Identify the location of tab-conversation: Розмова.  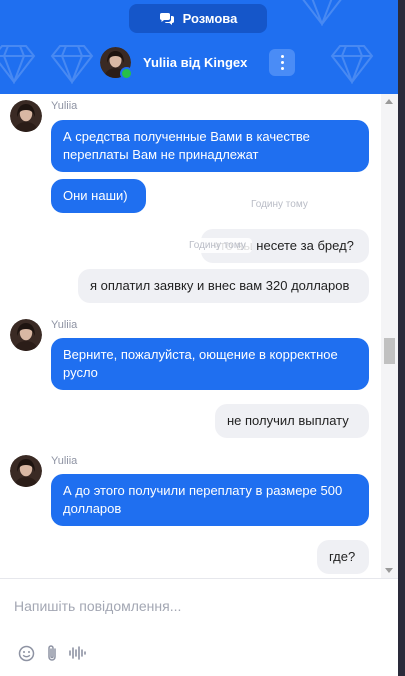
(198, 18).